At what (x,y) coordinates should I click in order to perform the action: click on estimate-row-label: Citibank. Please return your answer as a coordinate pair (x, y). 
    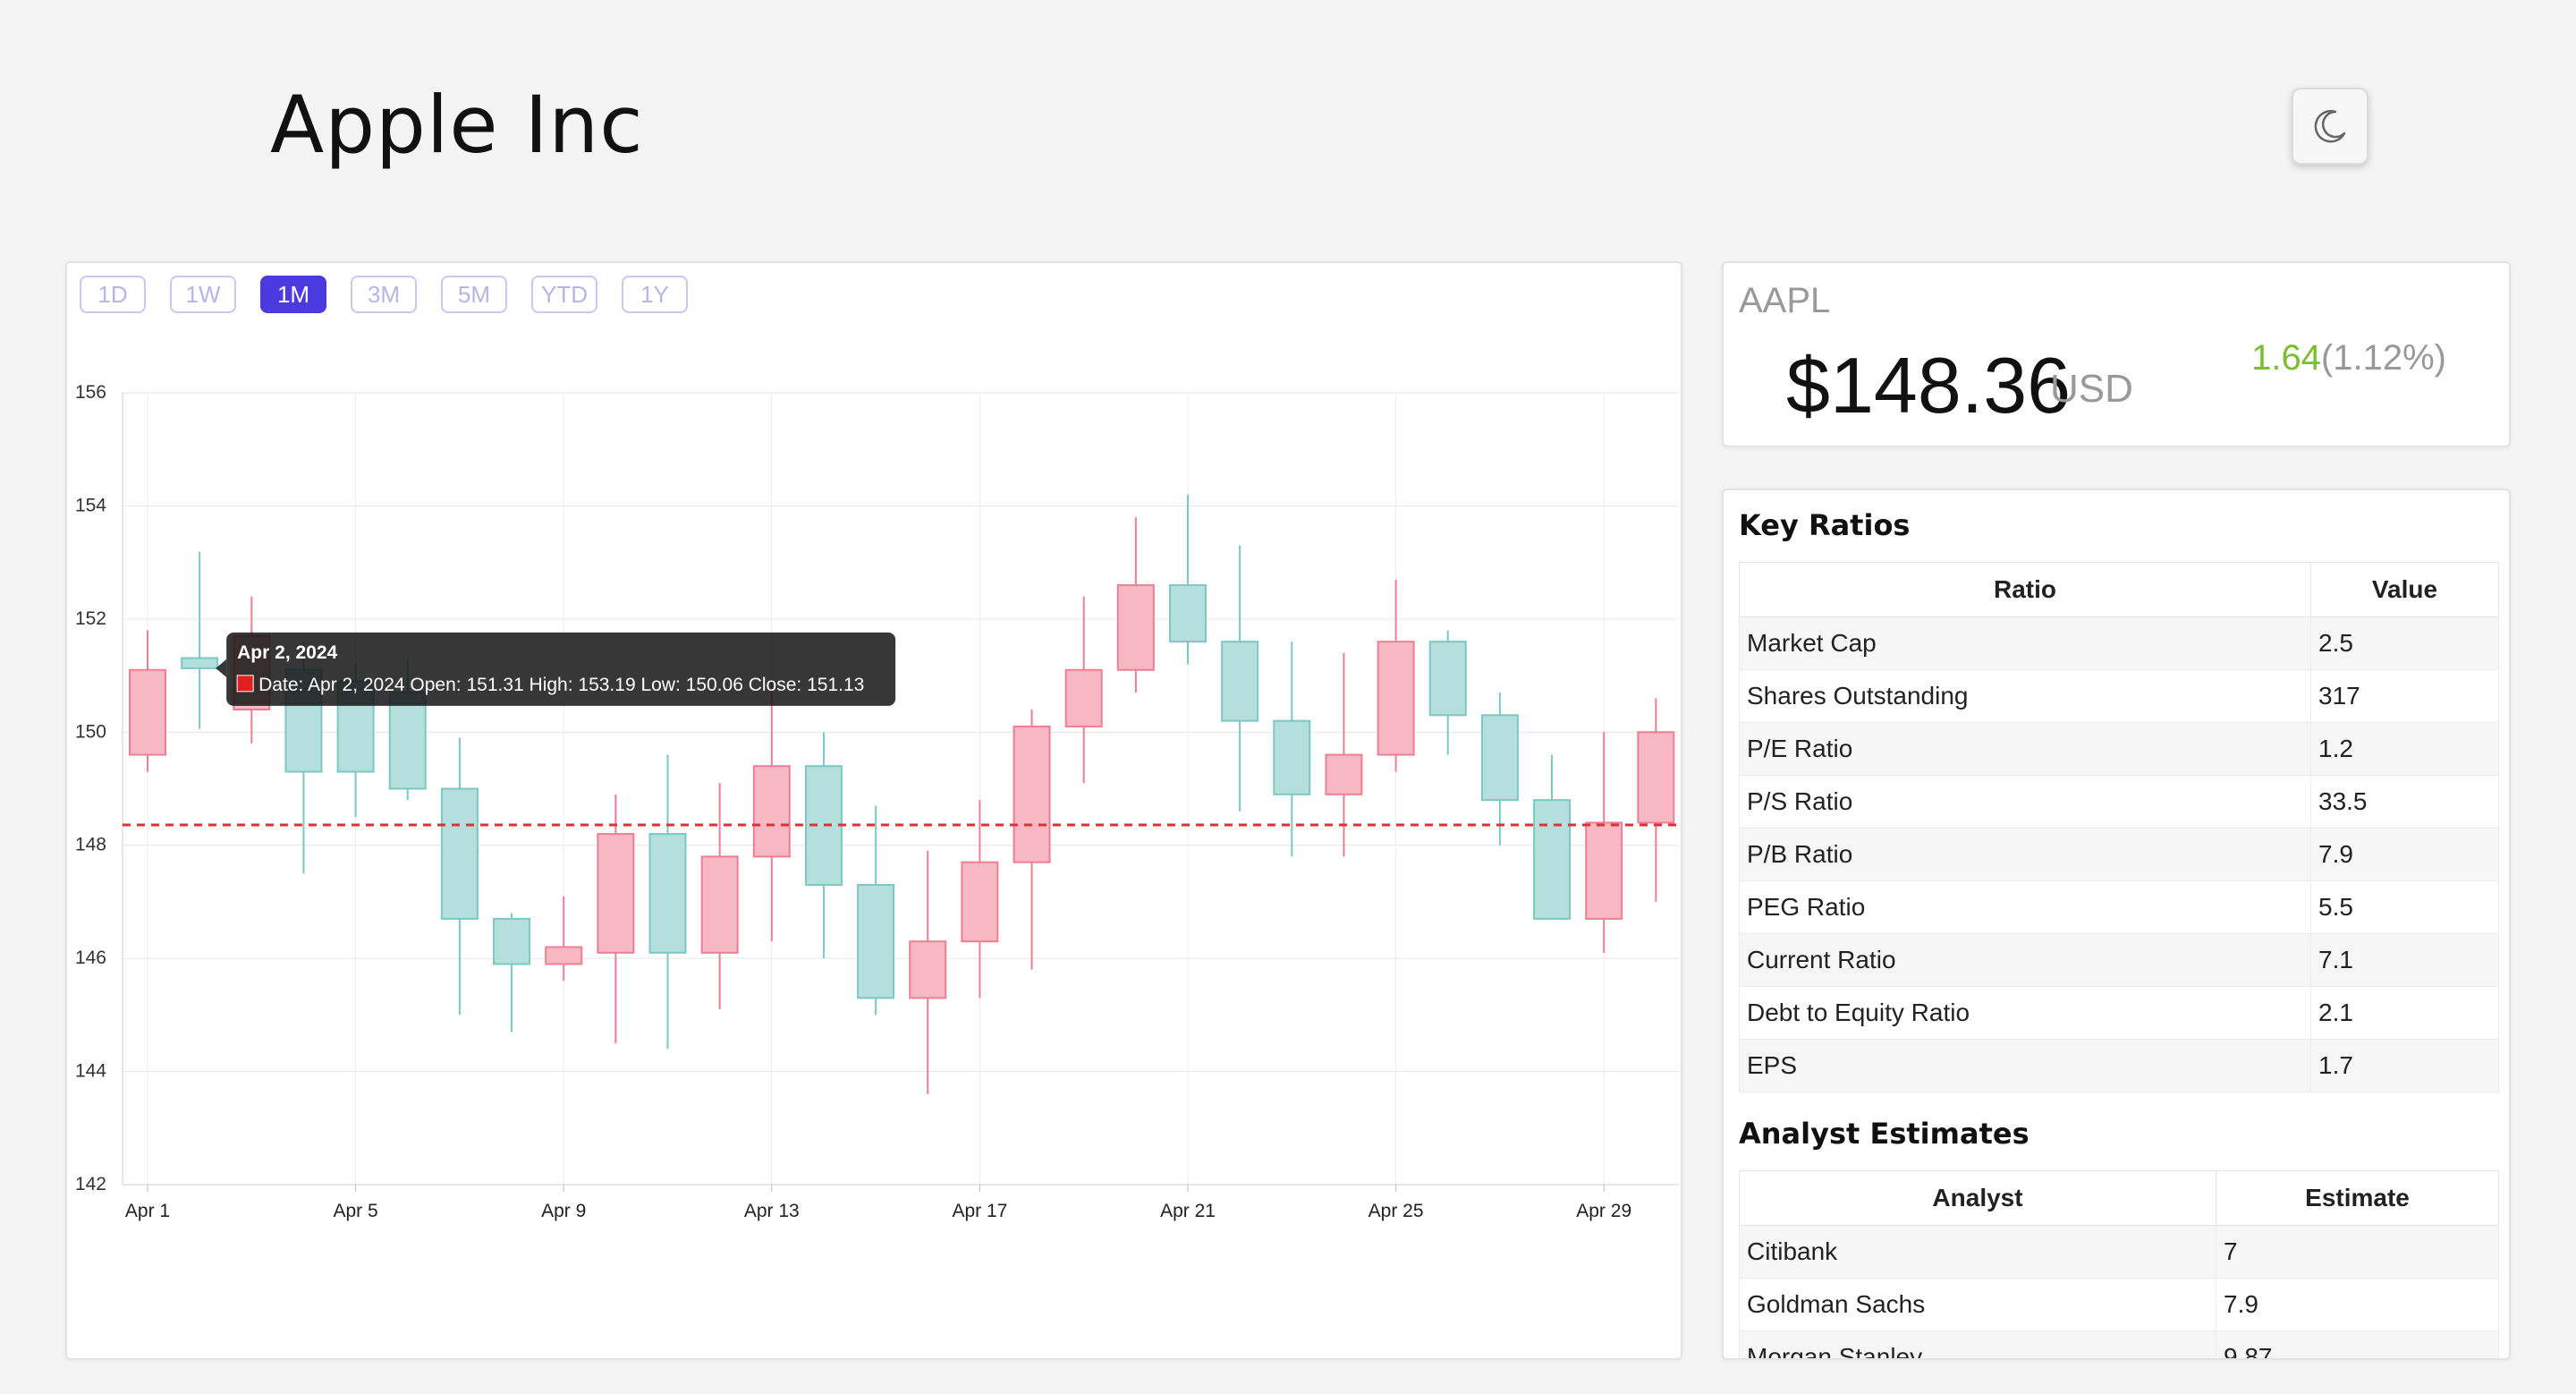
    Looking at the image, I should click on (1977, 1252).